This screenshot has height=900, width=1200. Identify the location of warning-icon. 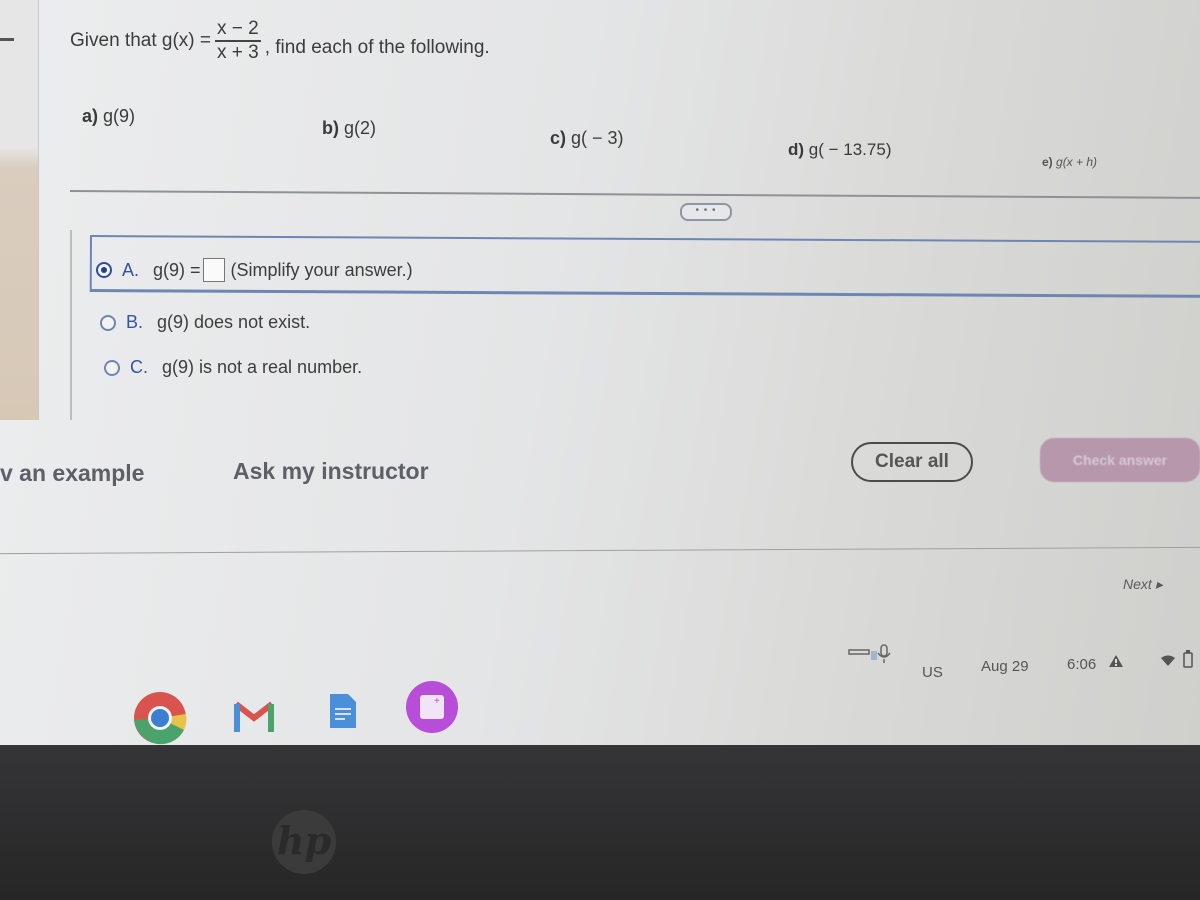
(1116, 663).